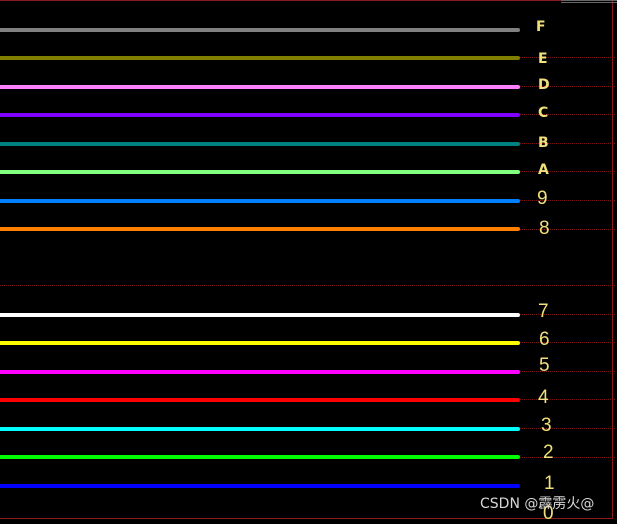 The width and height of the screenshot is (617, 524). I want to click on label-A: A, so click(543, 170).